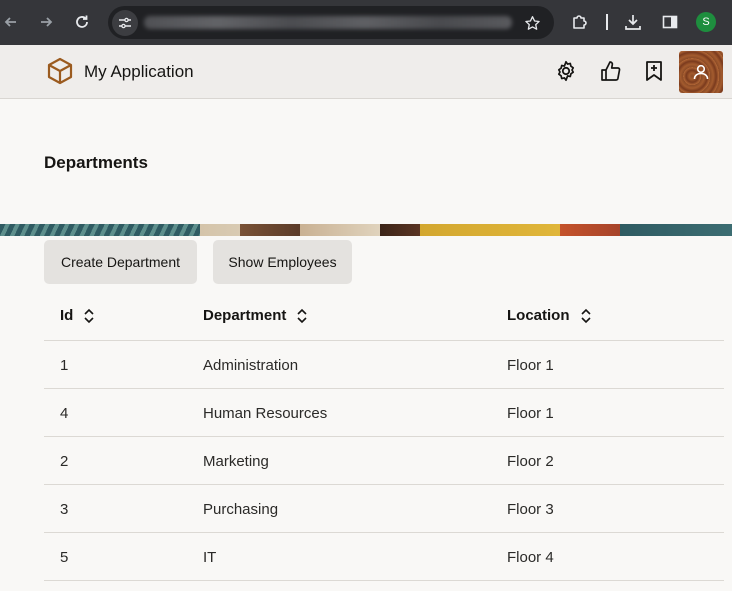 The image size is (732, 591). I want to click on bookmark-button, so click(654, 71).